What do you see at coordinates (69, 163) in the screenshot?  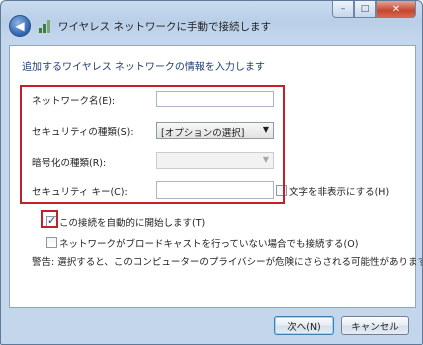 I see `encryption-type-label: 暗号化の種類(R):` at bounding box center [69, 163].